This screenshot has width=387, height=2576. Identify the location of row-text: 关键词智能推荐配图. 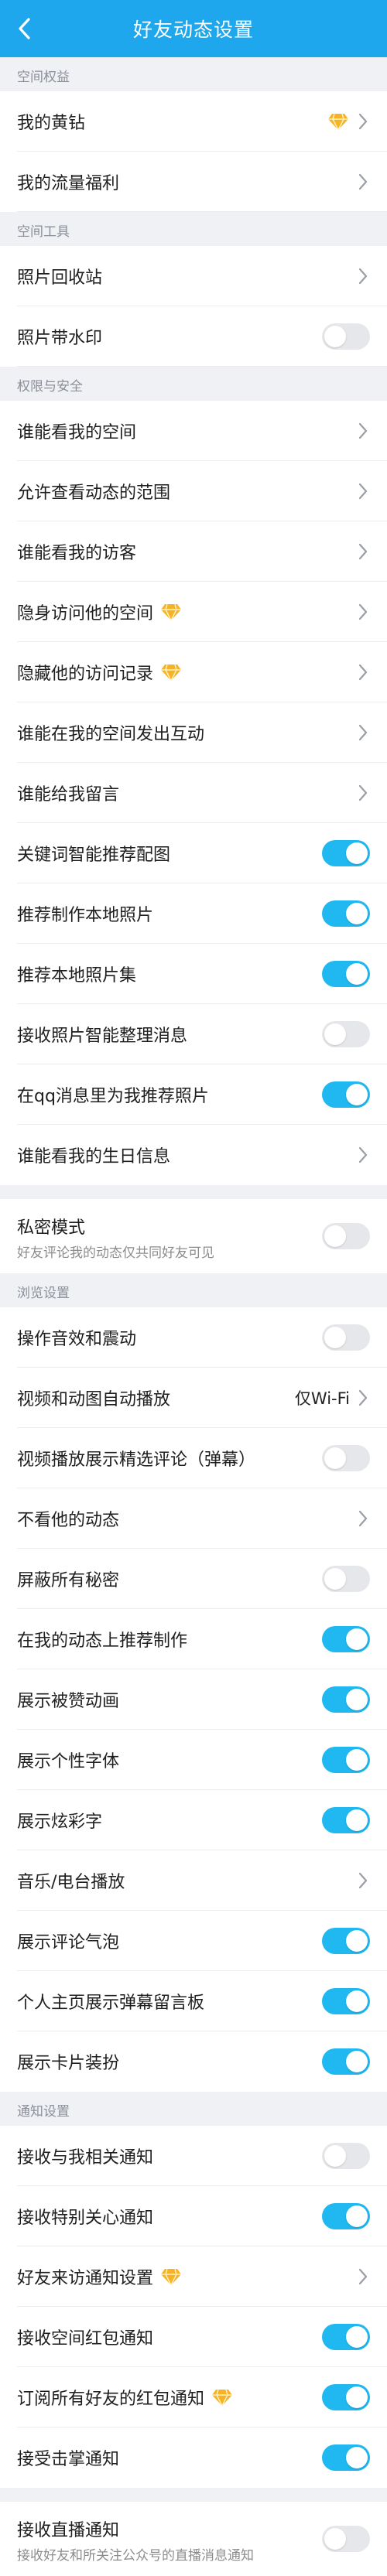
(169, 853).